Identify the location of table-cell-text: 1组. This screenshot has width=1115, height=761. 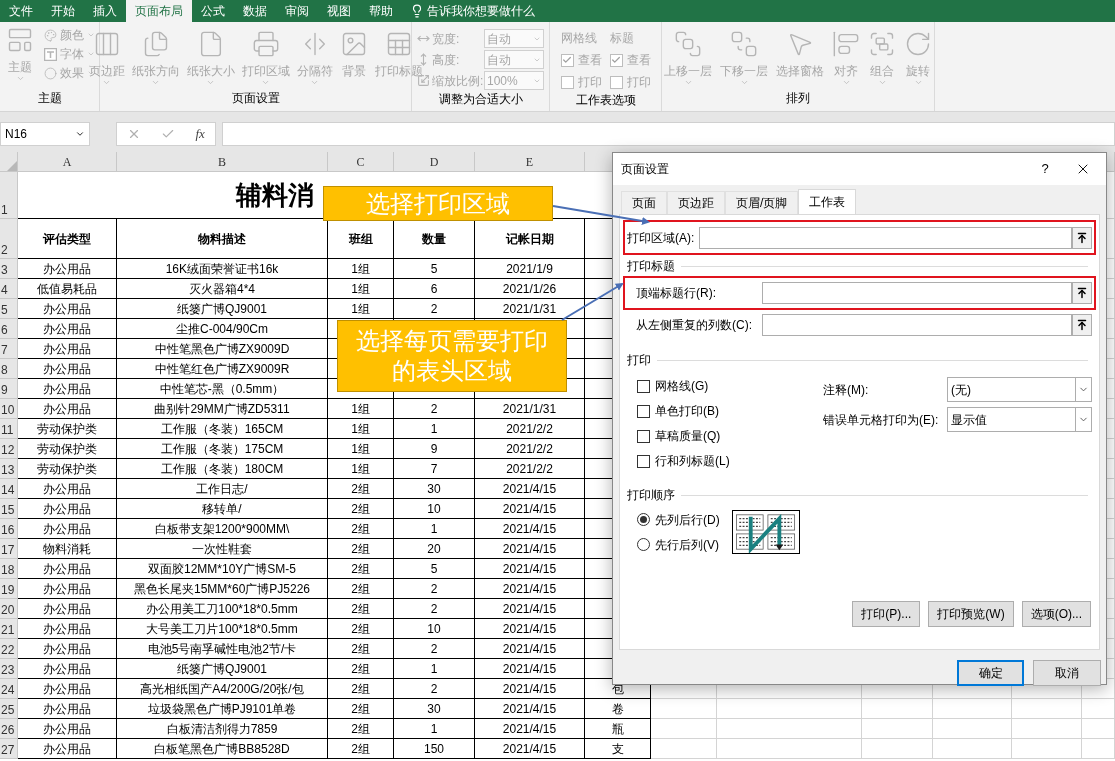
(360, 269).